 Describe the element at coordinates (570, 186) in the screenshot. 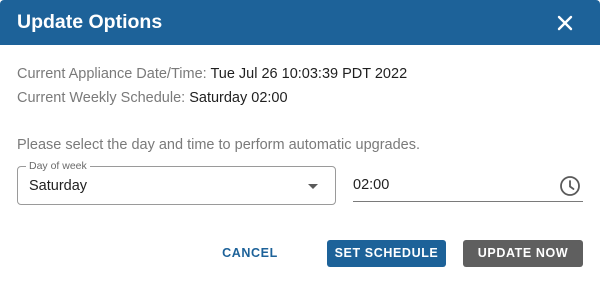

I see `clock-icon` at that location.